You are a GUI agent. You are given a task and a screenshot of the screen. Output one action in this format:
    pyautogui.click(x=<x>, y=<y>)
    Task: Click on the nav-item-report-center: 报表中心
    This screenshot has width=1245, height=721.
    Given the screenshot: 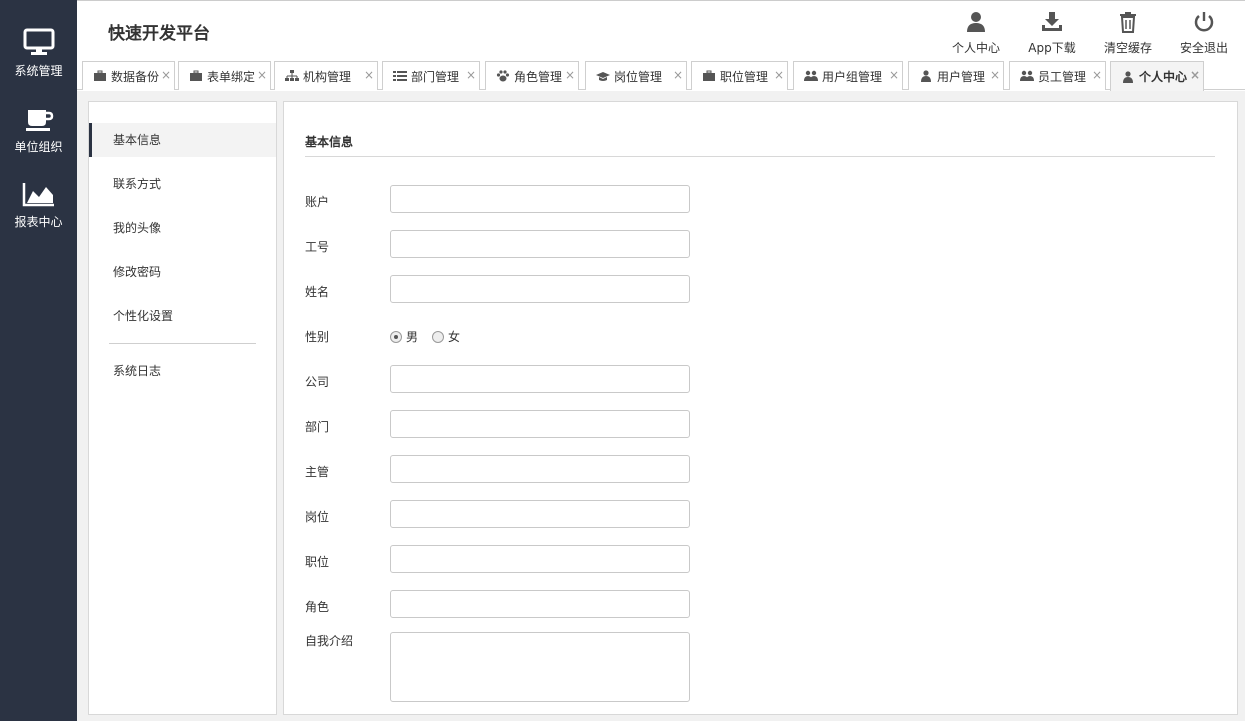 What is the action you would take?
    pyautogui.click(x=38, y=205)
    